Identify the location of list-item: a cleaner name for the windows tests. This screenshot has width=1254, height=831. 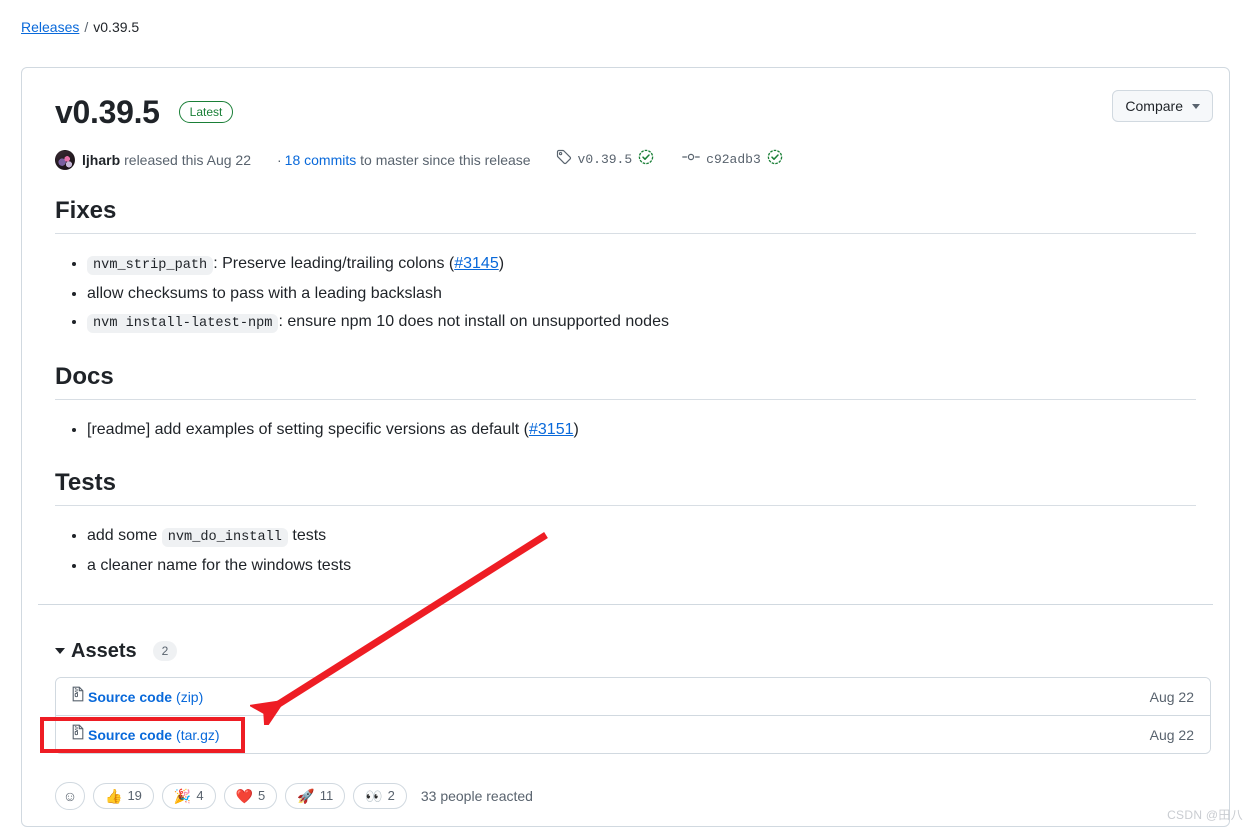
(641, 566).